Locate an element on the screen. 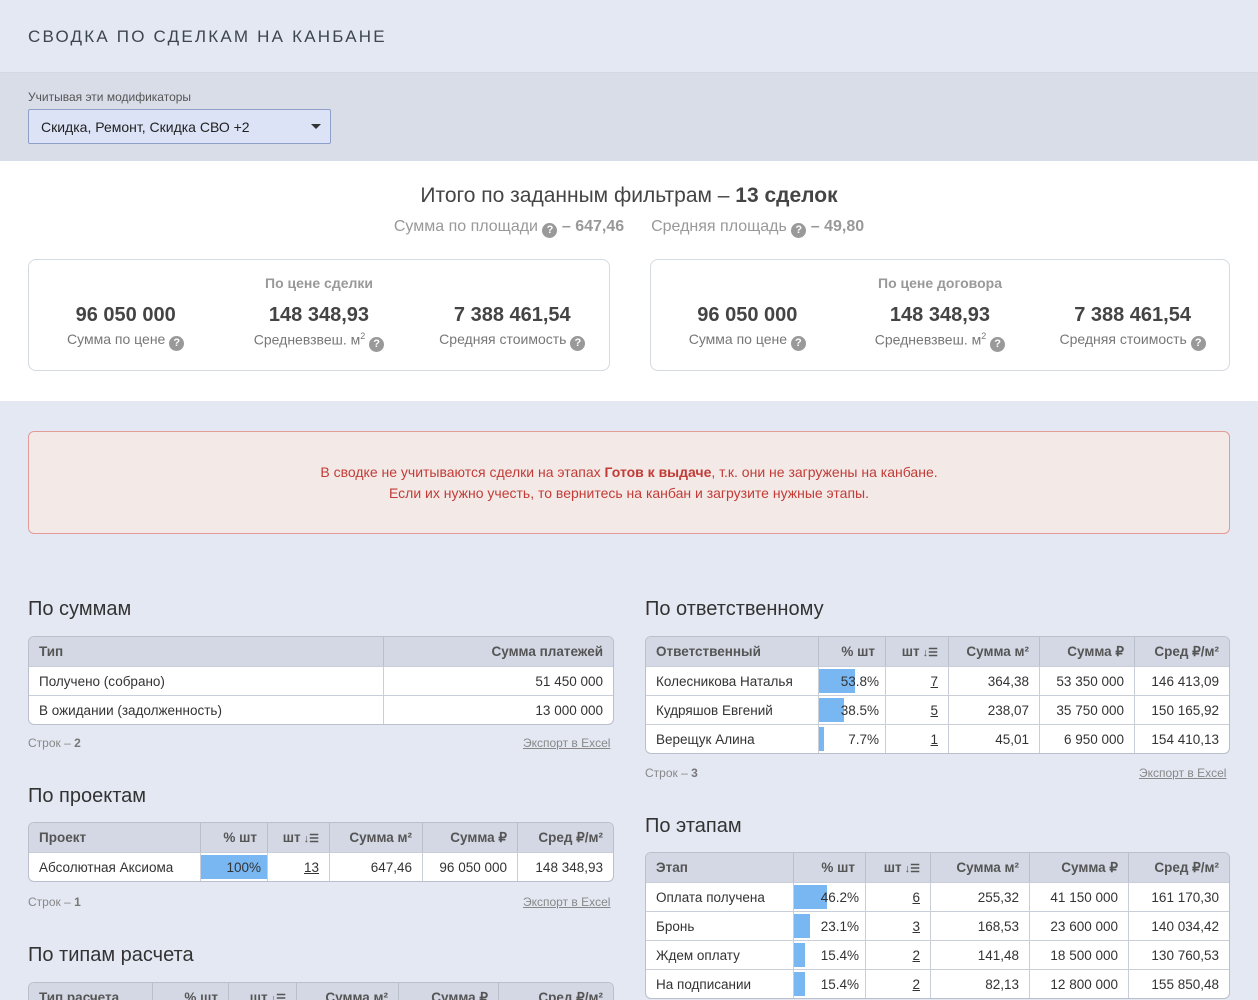 The image size is (1258, 1000). metric-label: Средневзвеш. м is located at coordinates (307, 339).